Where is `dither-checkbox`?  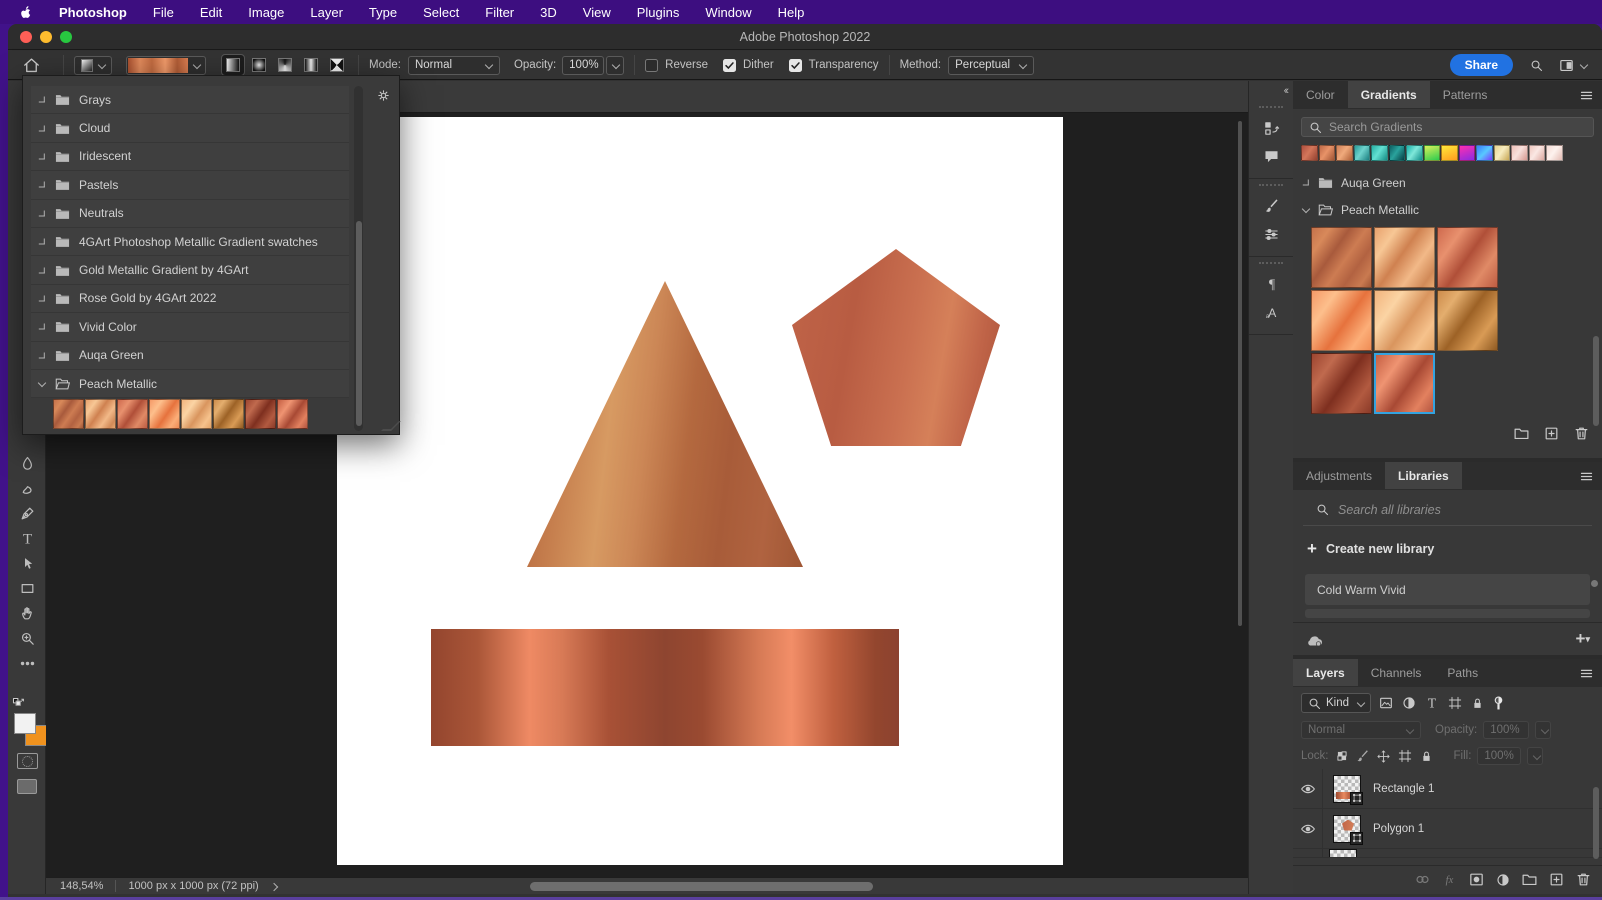
dither-checkbox is located at coordinates (729, 65).